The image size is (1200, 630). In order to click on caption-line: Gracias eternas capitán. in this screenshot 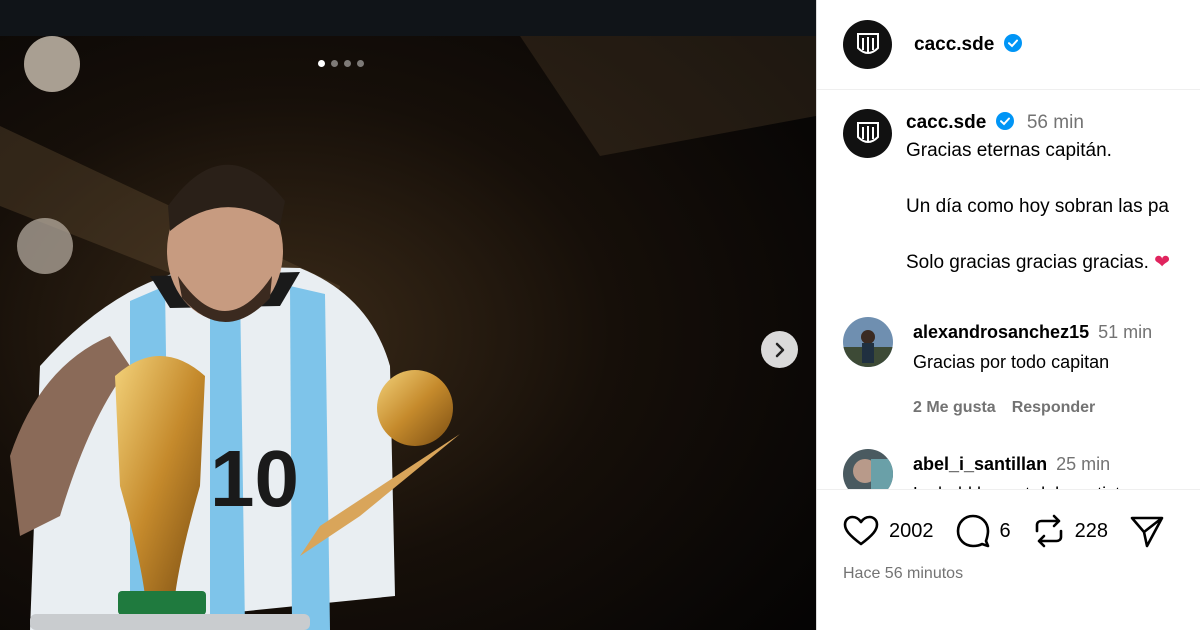, I will do `click(1009, 150)`.